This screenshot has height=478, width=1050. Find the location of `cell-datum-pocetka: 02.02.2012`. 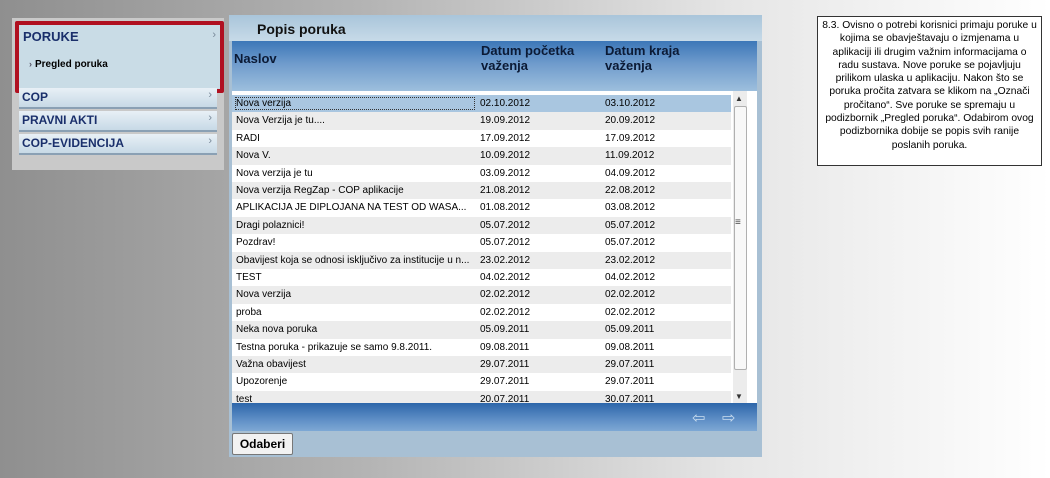

cell-datum-pocetka: 02.02.2012 is located at coordinates (505, 295).